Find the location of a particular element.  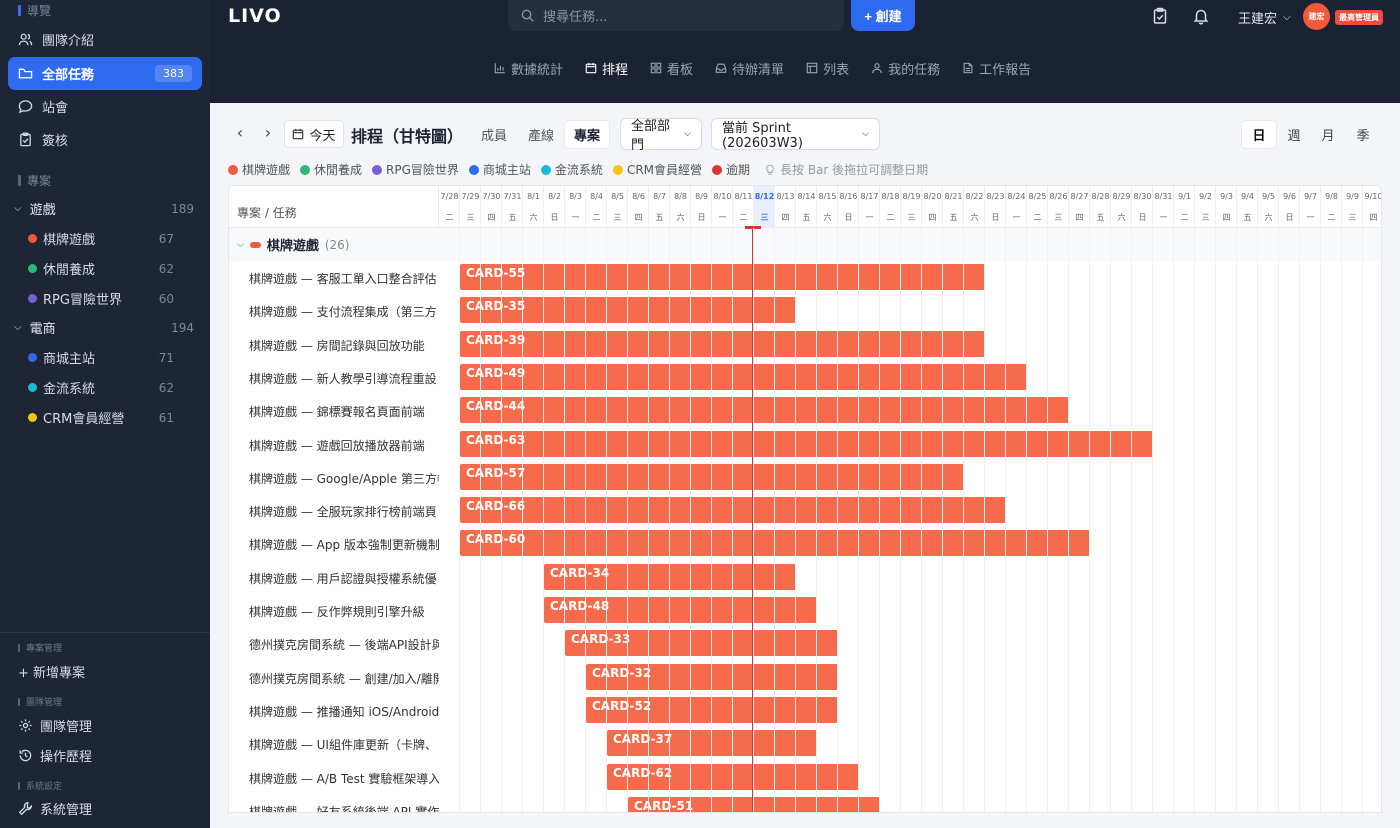

sidebar-item-approval: 簽核 is located at coordinates (105, 139).